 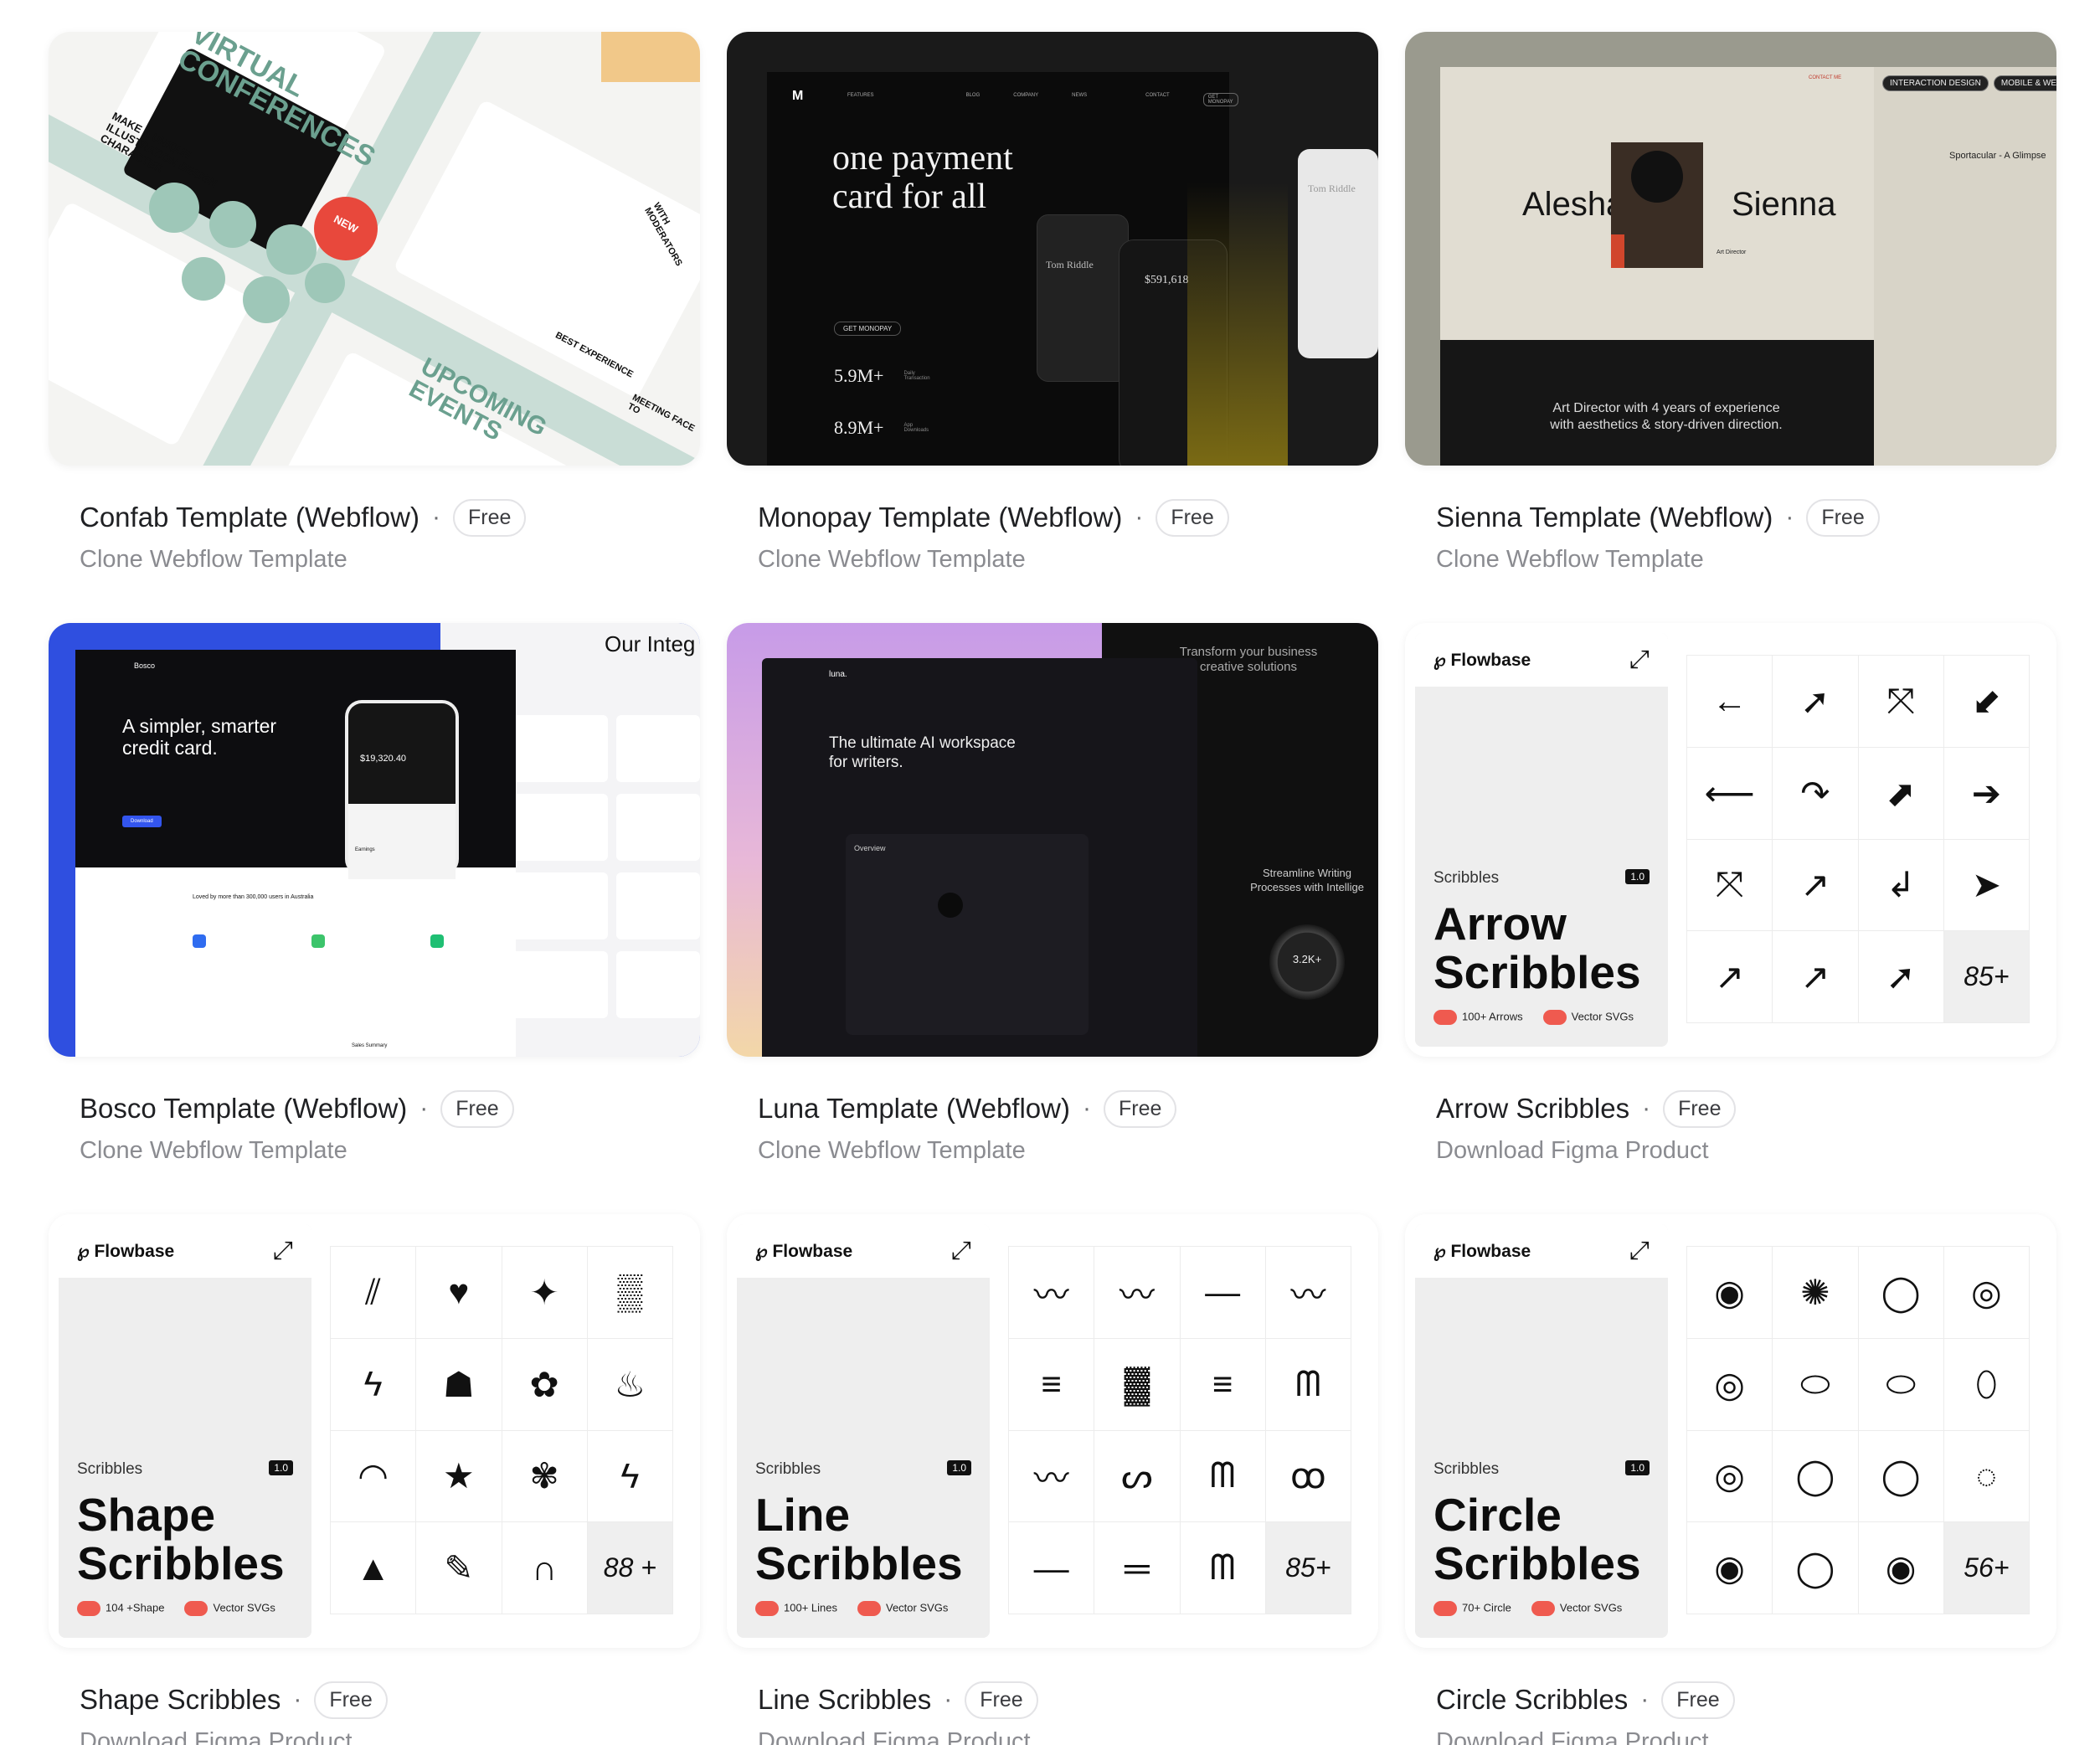 I want to click on luna-brand: luna., so click(x=838, y=674).